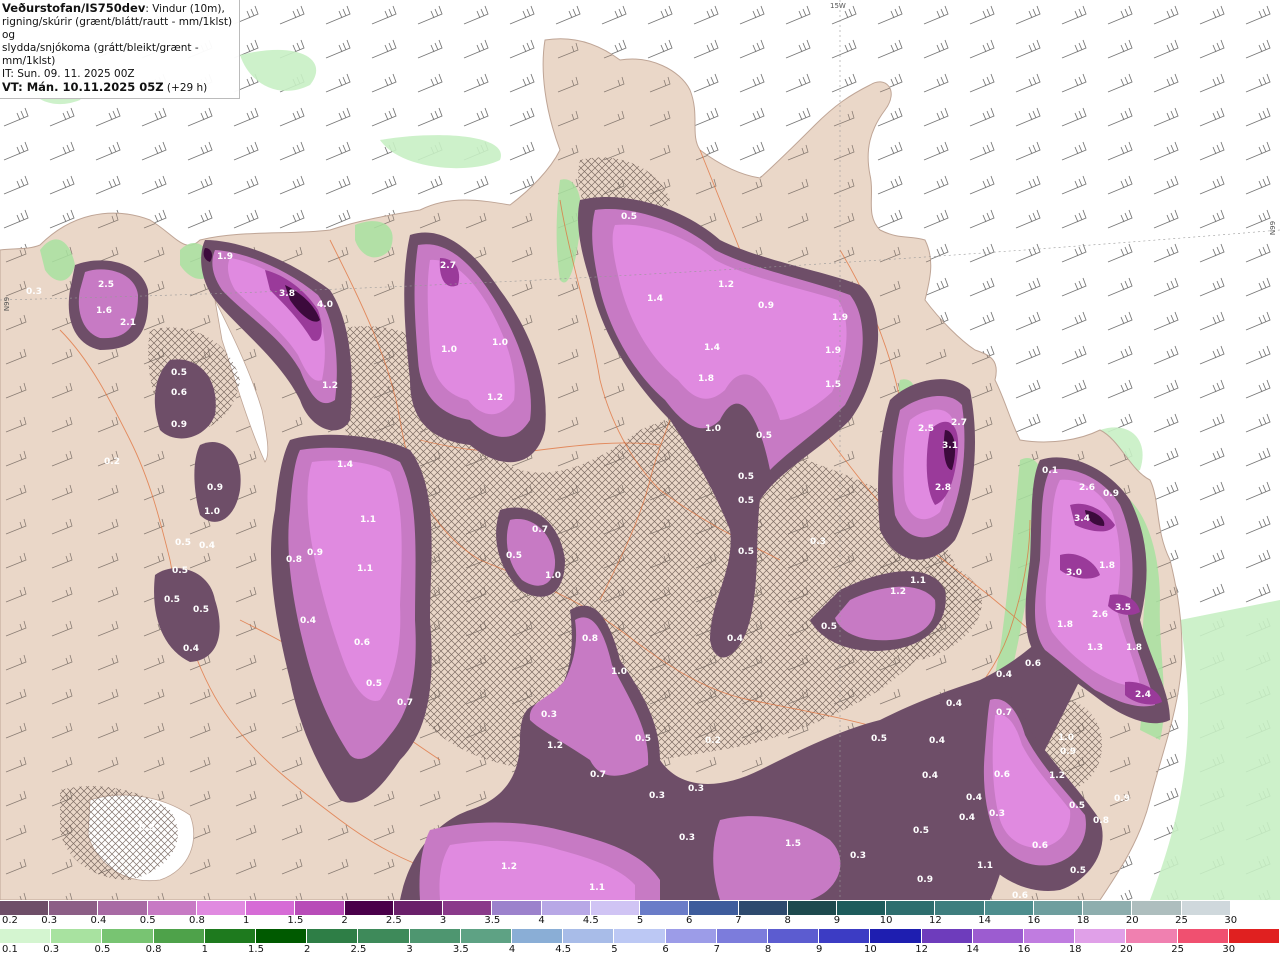 The width and height of the screenshot is (1280, 958). I want to click on snow-legend-label: 2, so click(344, 920).